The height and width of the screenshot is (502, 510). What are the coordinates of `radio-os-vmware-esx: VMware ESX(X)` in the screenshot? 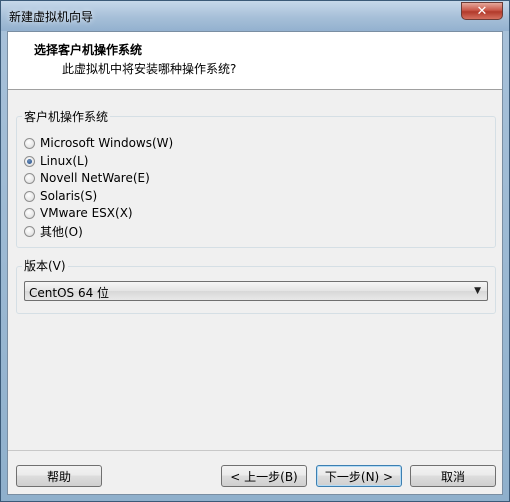 It's located at (78, 213).